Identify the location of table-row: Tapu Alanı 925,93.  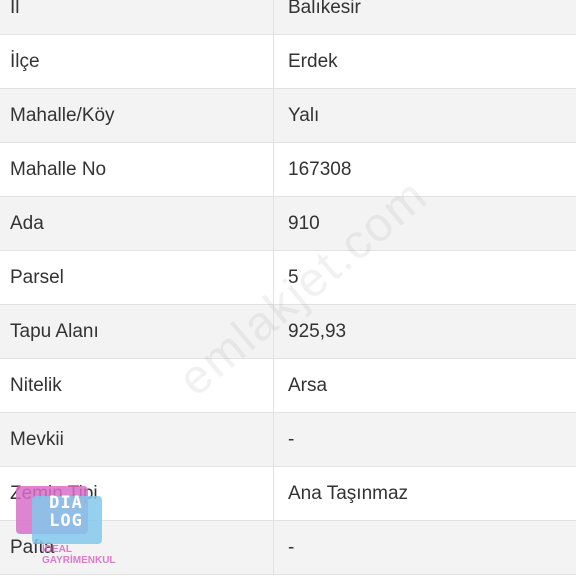
(288, 332).